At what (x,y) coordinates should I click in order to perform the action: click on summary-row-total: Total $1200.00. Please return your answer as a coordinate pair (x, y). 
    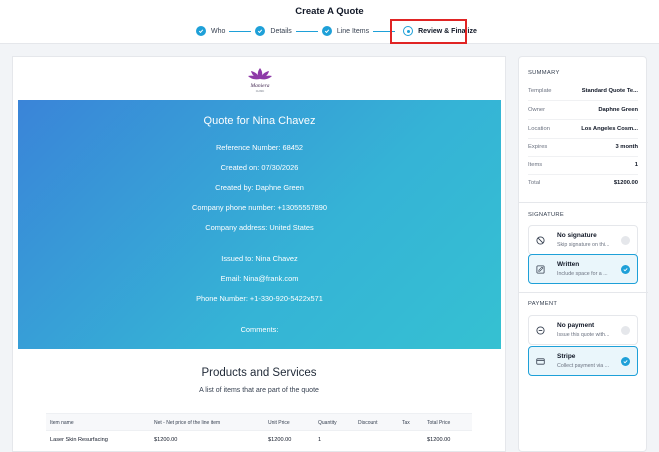
    Looking at the image, I should click on (583, 184).